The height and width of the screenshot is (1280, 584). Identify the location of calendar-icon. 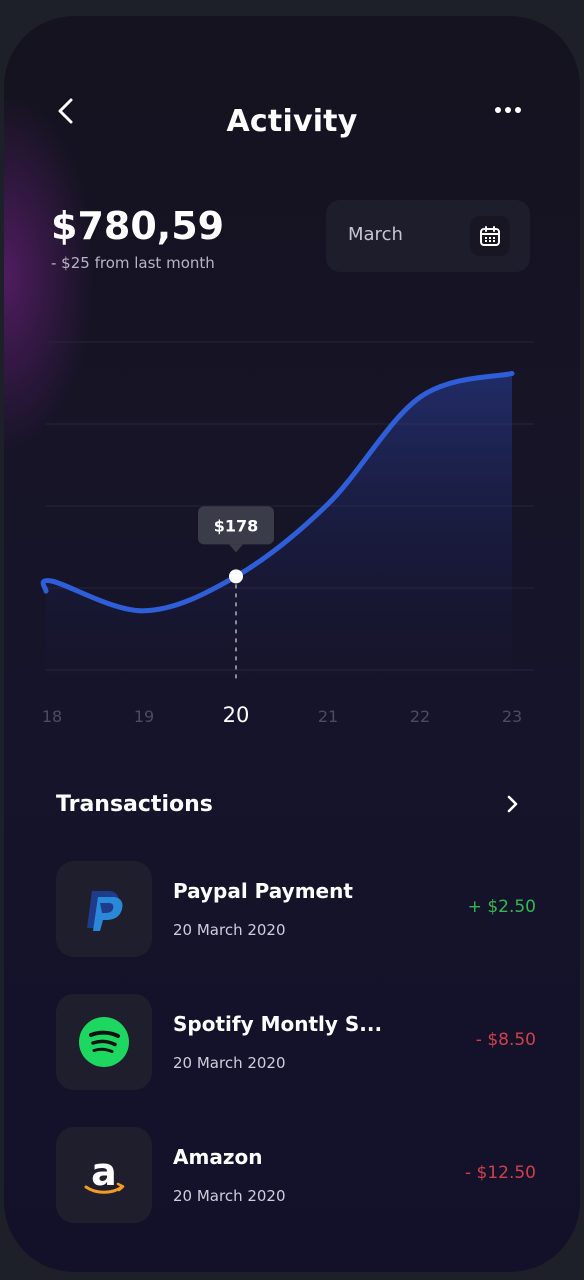
(490, 236).